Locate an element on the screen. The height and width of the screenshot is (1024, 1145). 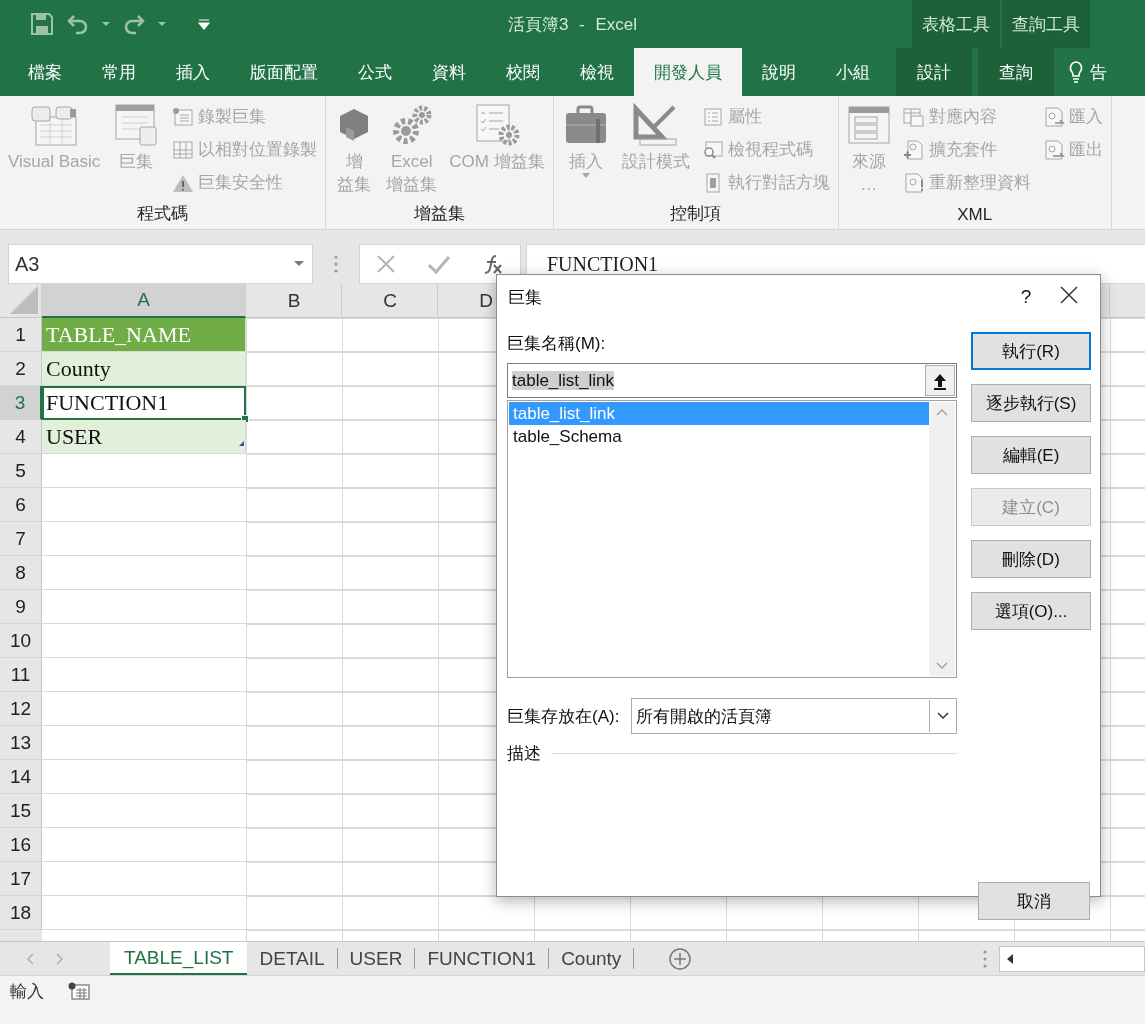
dialog-button: 編輯(E) is located at coordinates (1031, 455).